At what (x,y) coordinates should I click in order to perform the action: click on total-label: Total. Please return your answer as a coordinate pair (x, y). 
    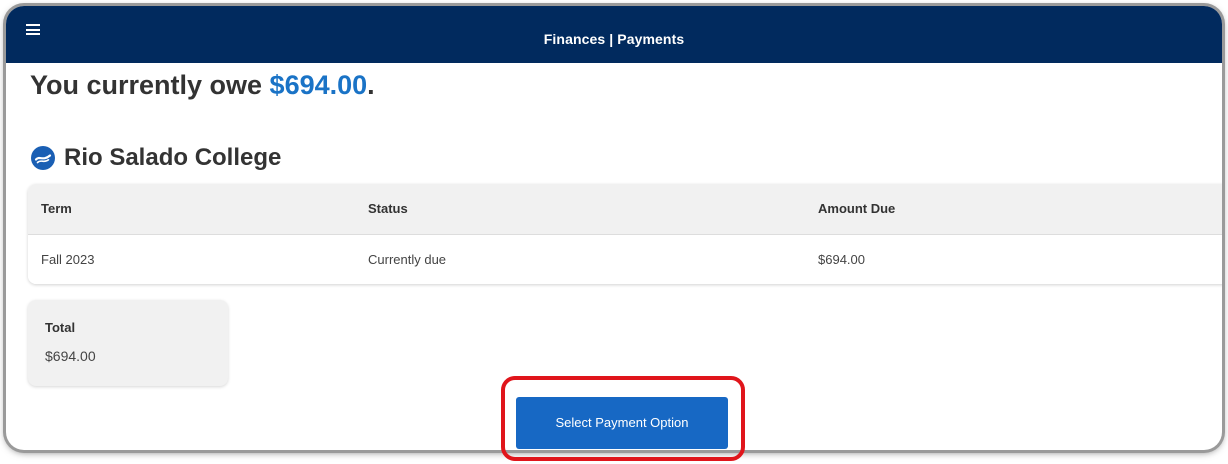
    Looking at the image, I should click on (60, 327).